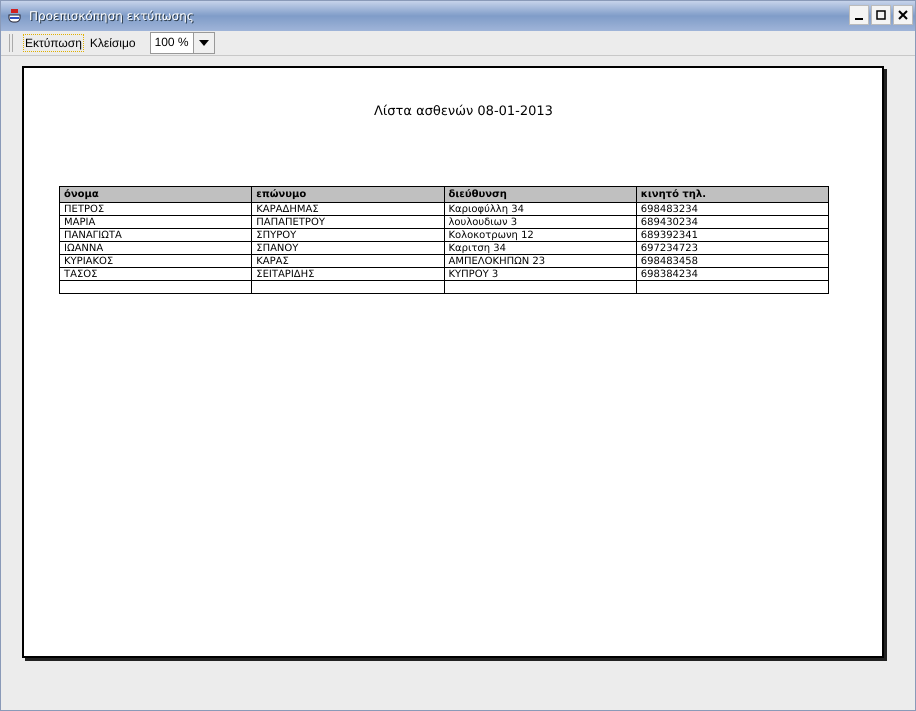 Image resolution: width=916 pixels, height=711 pixels. What do you see at coordinates (348, 222) in the screenshot?
I see `table-cell: ΠΑΠΑΠΕΤΡΟΥ` at bounding box center [348, 222].